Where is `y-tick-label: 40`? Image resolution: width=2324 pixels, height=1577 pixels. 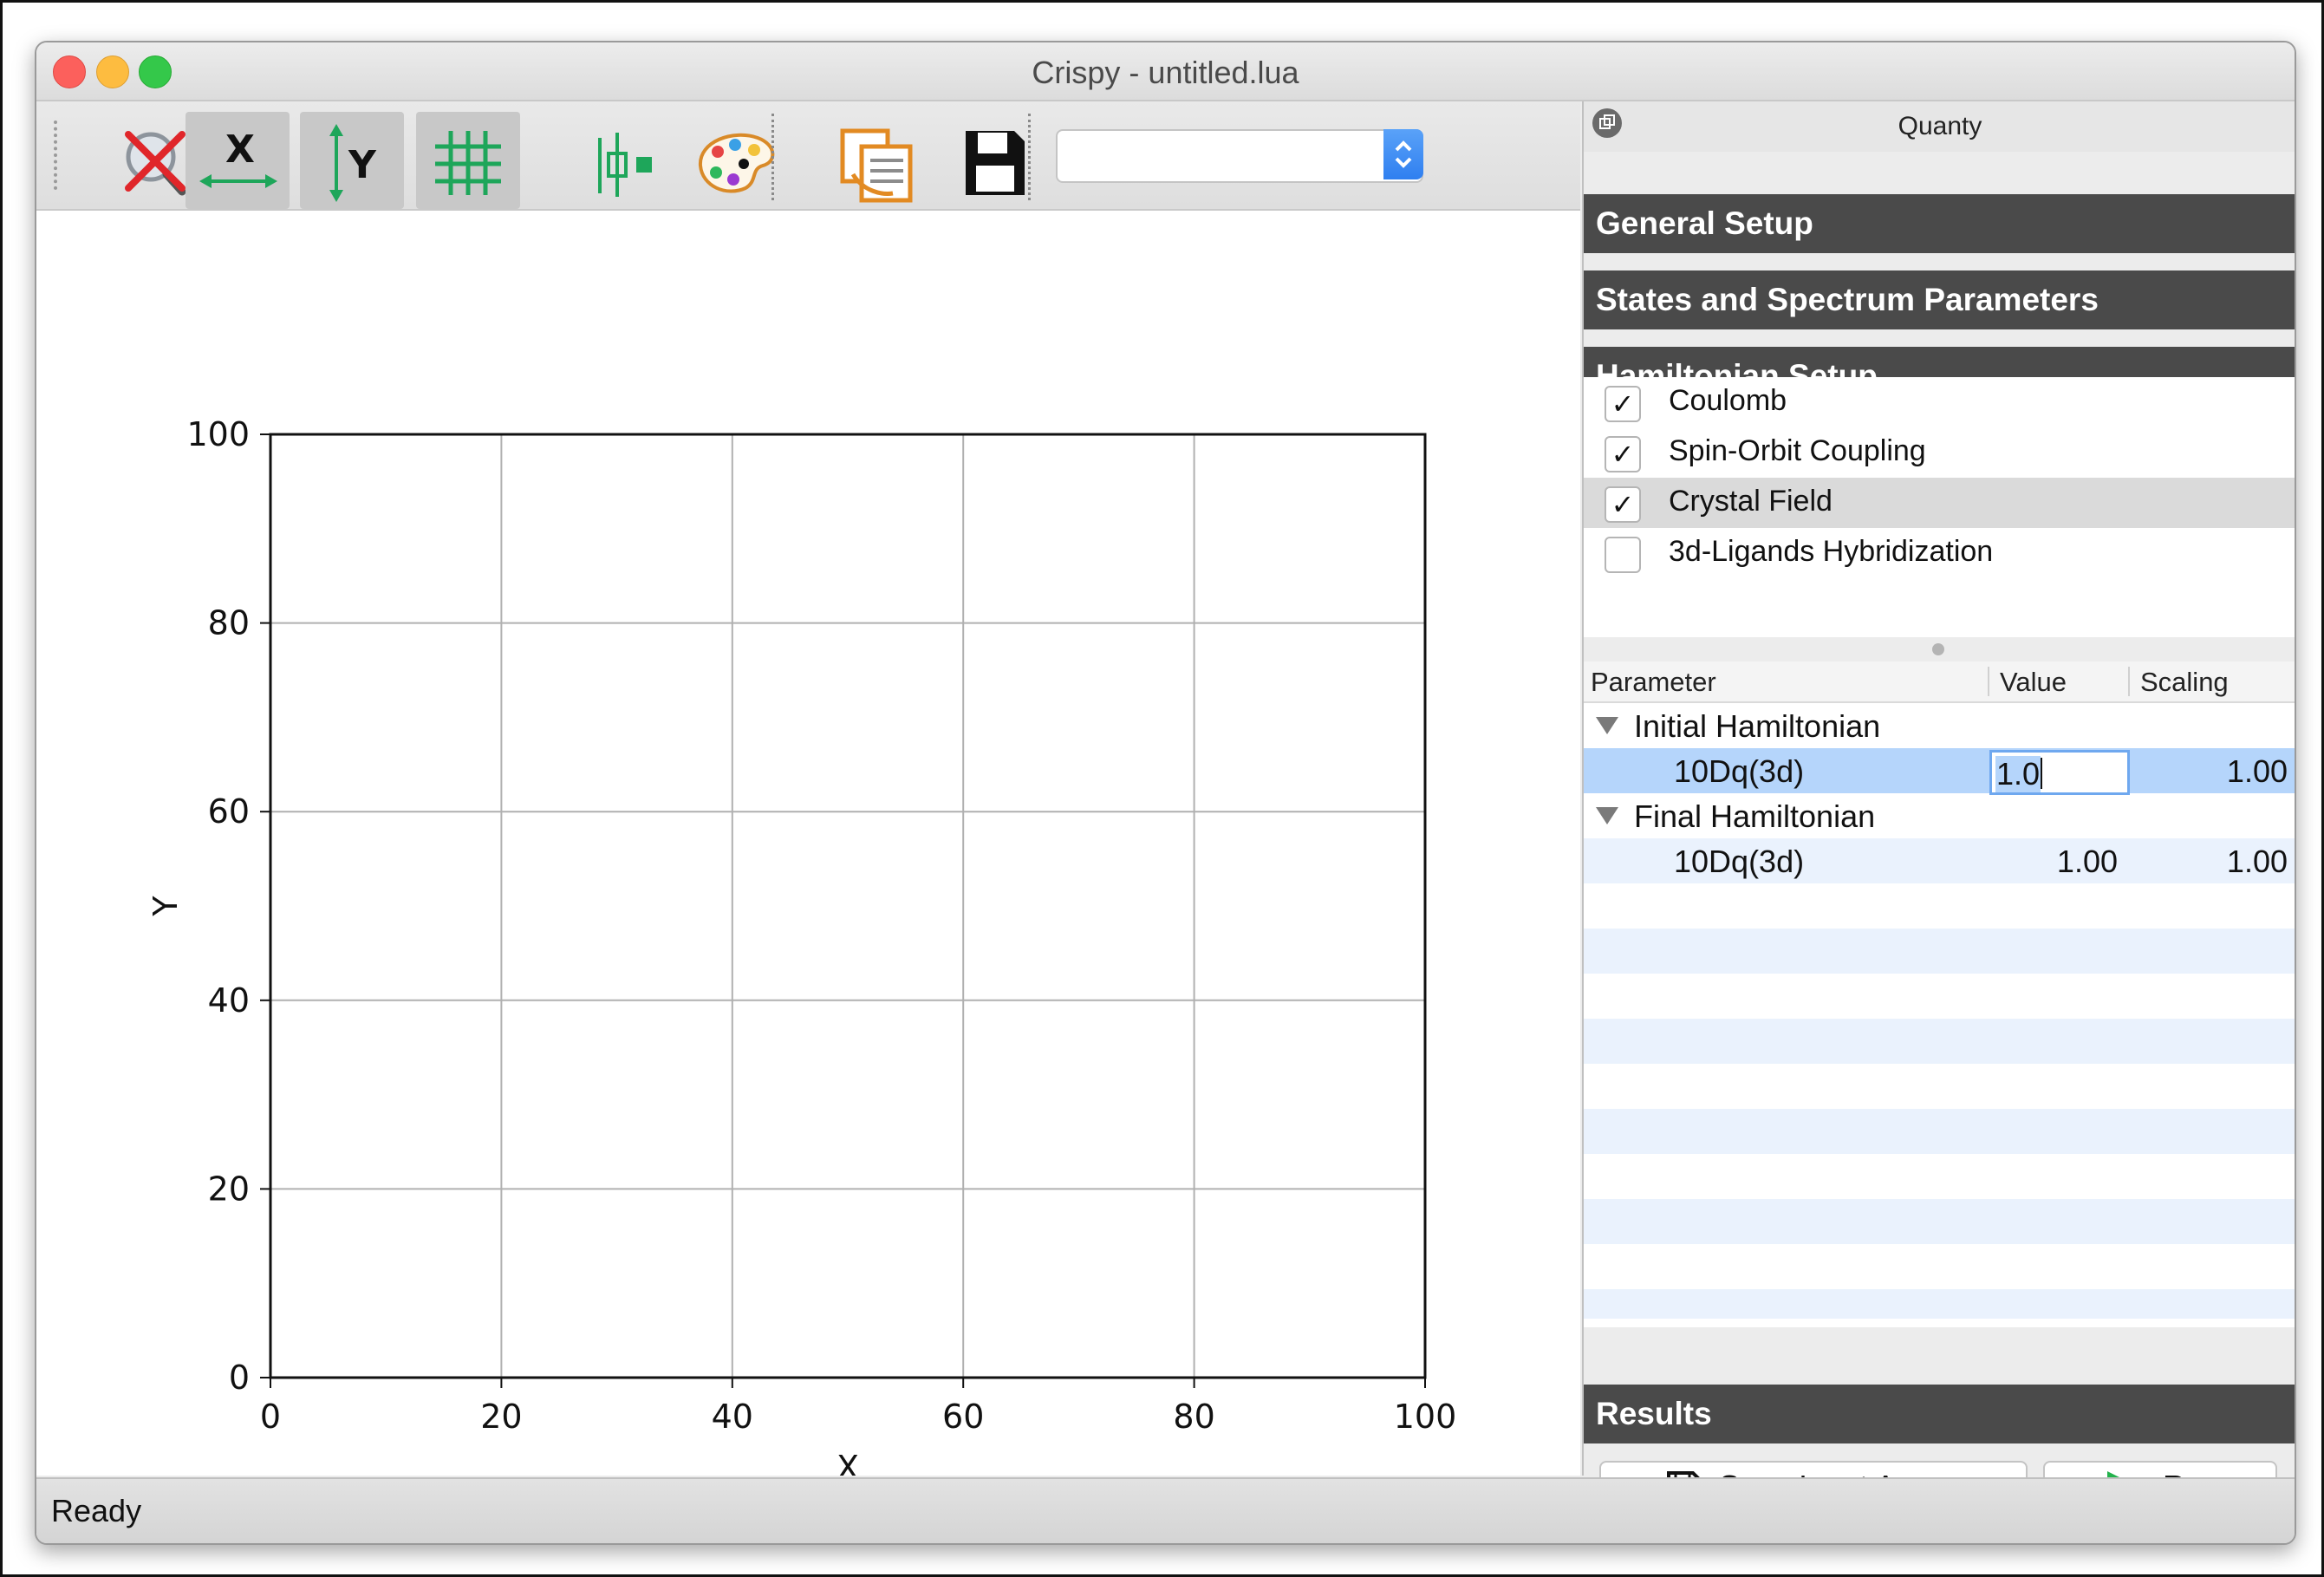 y-tick-label: 40 is located at coordinates (229, 1001).